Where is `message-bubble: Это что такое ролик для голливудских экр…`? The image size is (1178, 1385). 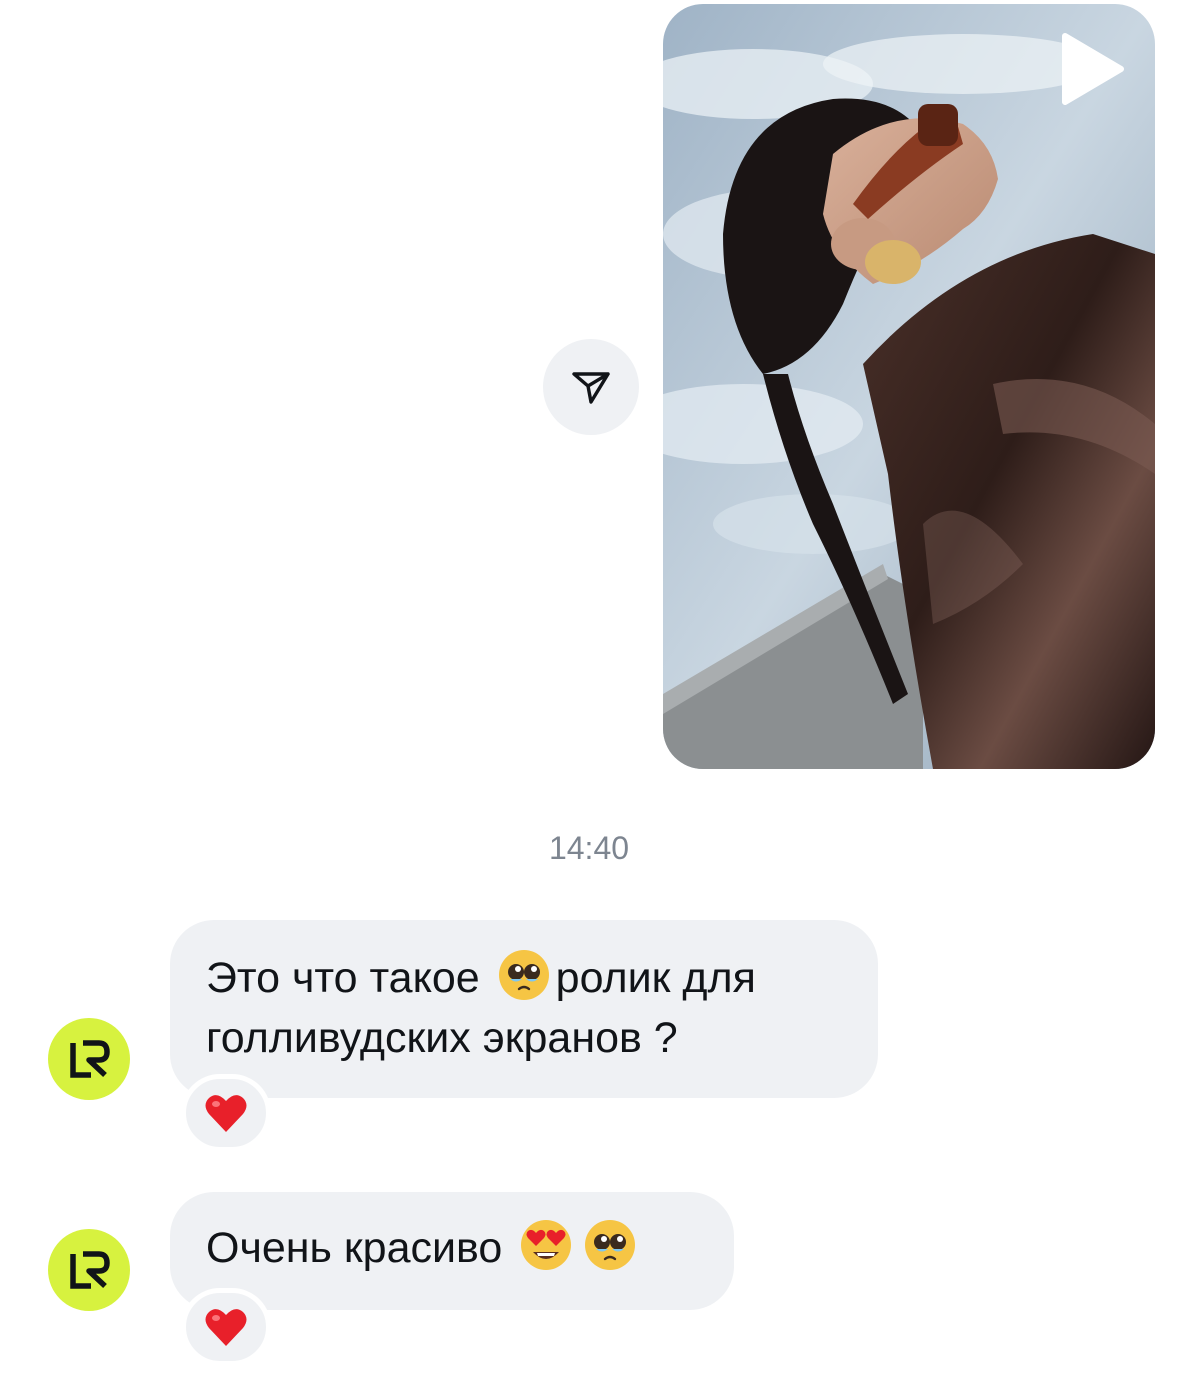
message-bubble: Это что такое ролик для голливудских экр… is located at coordinates (524, 1009).